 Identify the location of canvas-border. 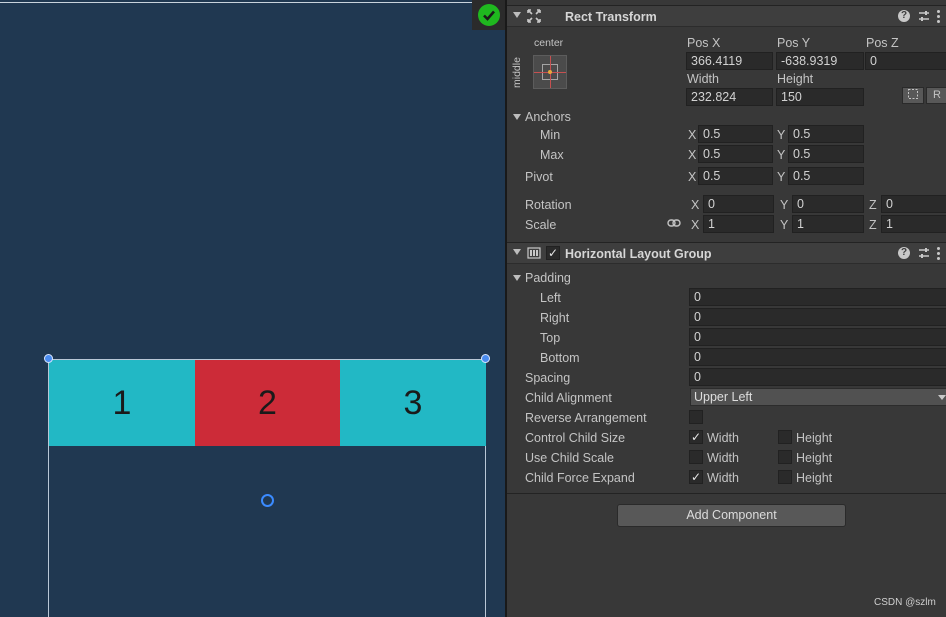
(236, 2).